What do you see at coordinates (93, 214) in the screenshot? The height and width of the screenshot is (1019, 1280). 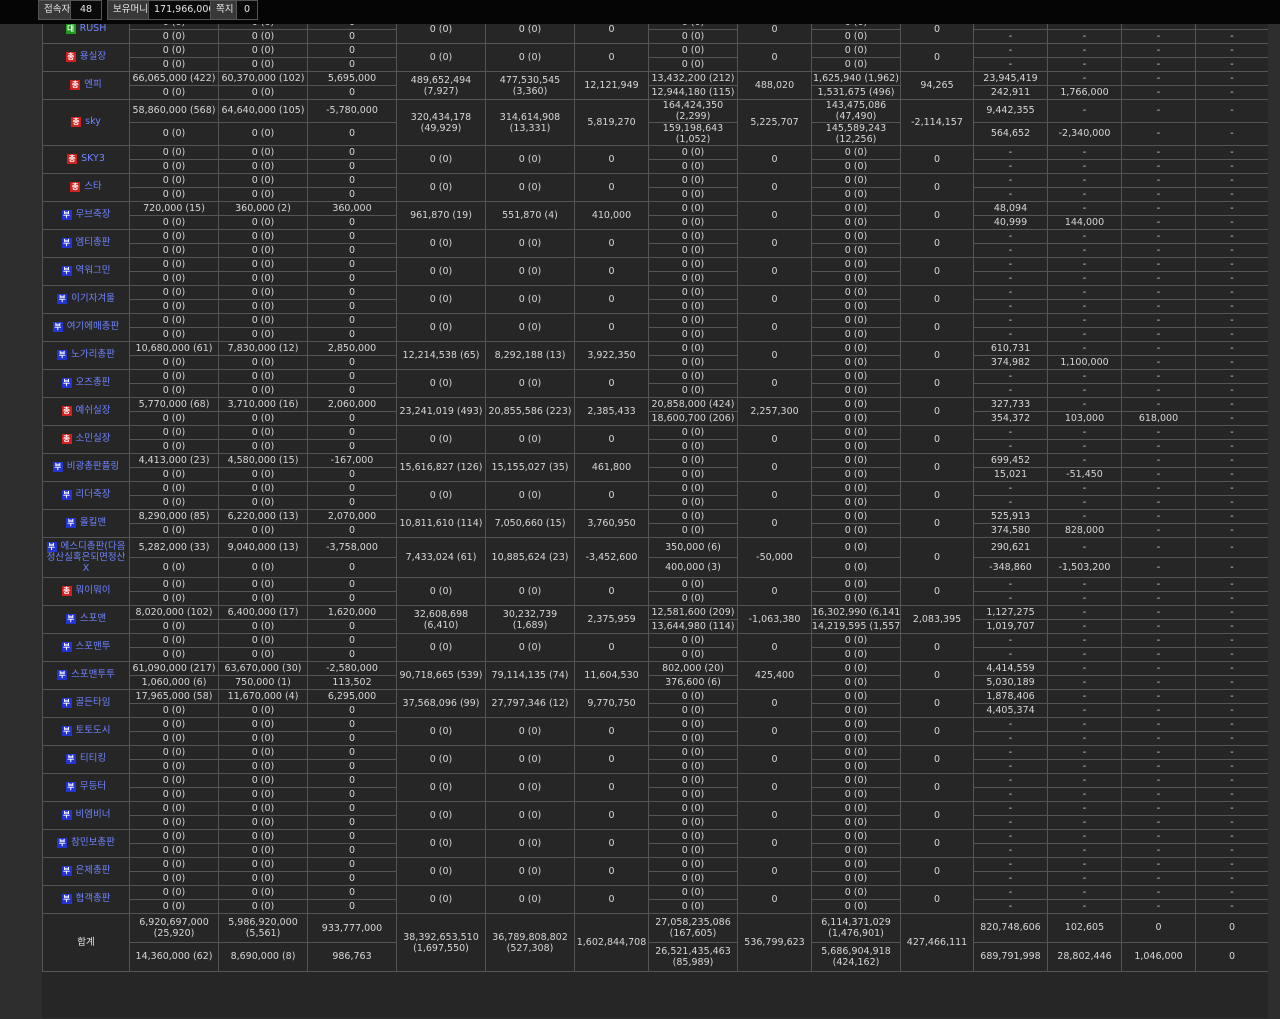 I see `site-link: 무브축장` at bounding box center [93, 214].